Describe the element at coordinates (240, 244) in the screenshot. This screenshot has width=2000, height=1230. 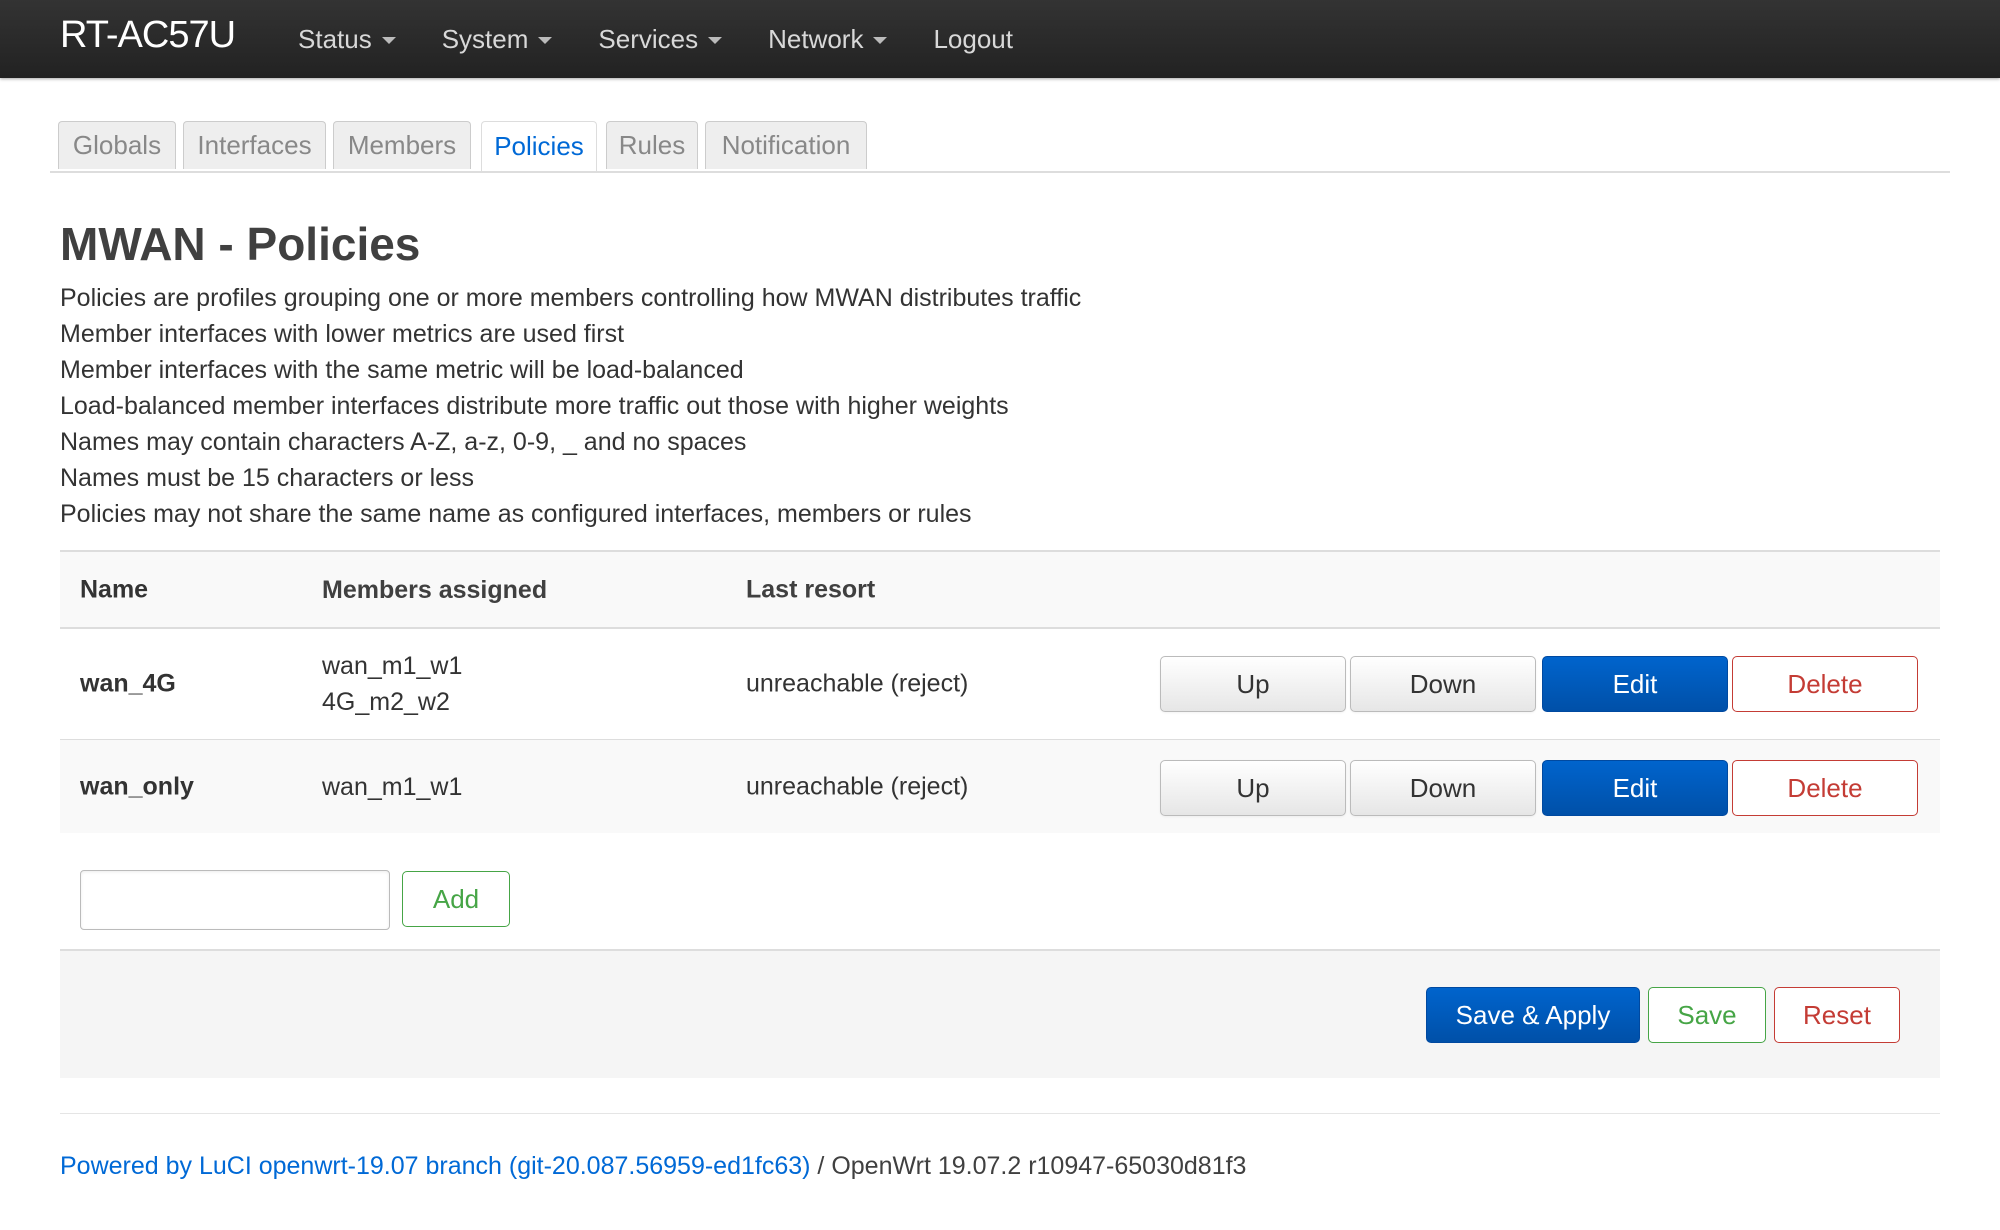
I see `page-title: MWAN - Policies` at that location.